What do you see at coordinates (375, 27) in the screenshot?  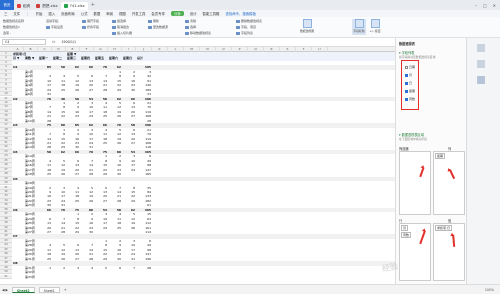 I see `plus-minus-button: +/- 按钮` at bounding box center [375, 27].